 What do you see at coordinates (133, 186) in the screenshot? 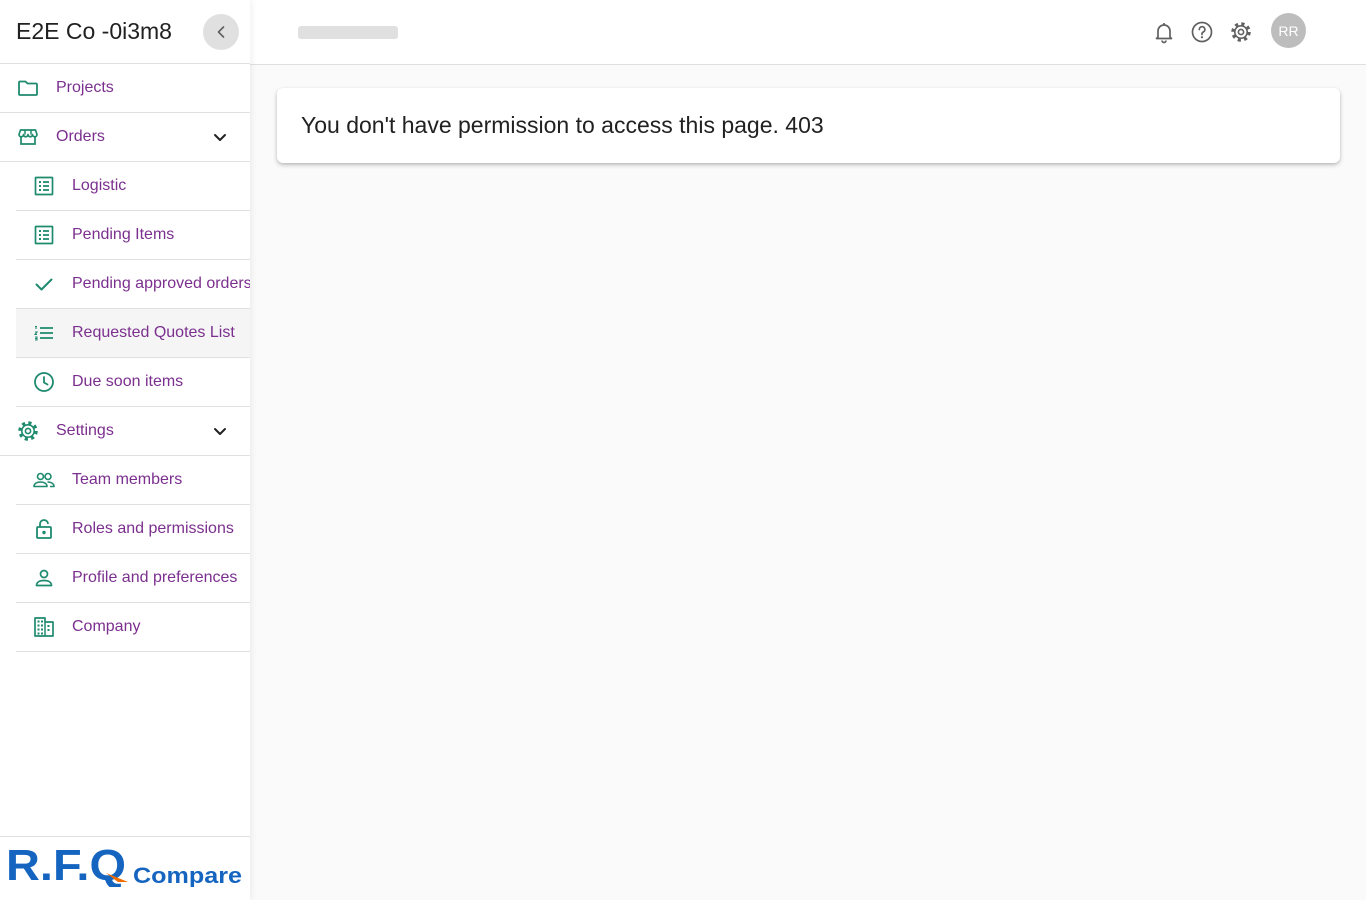
I see `sidebar-item-logistic: Logistic` at bounding box center [133, 186].